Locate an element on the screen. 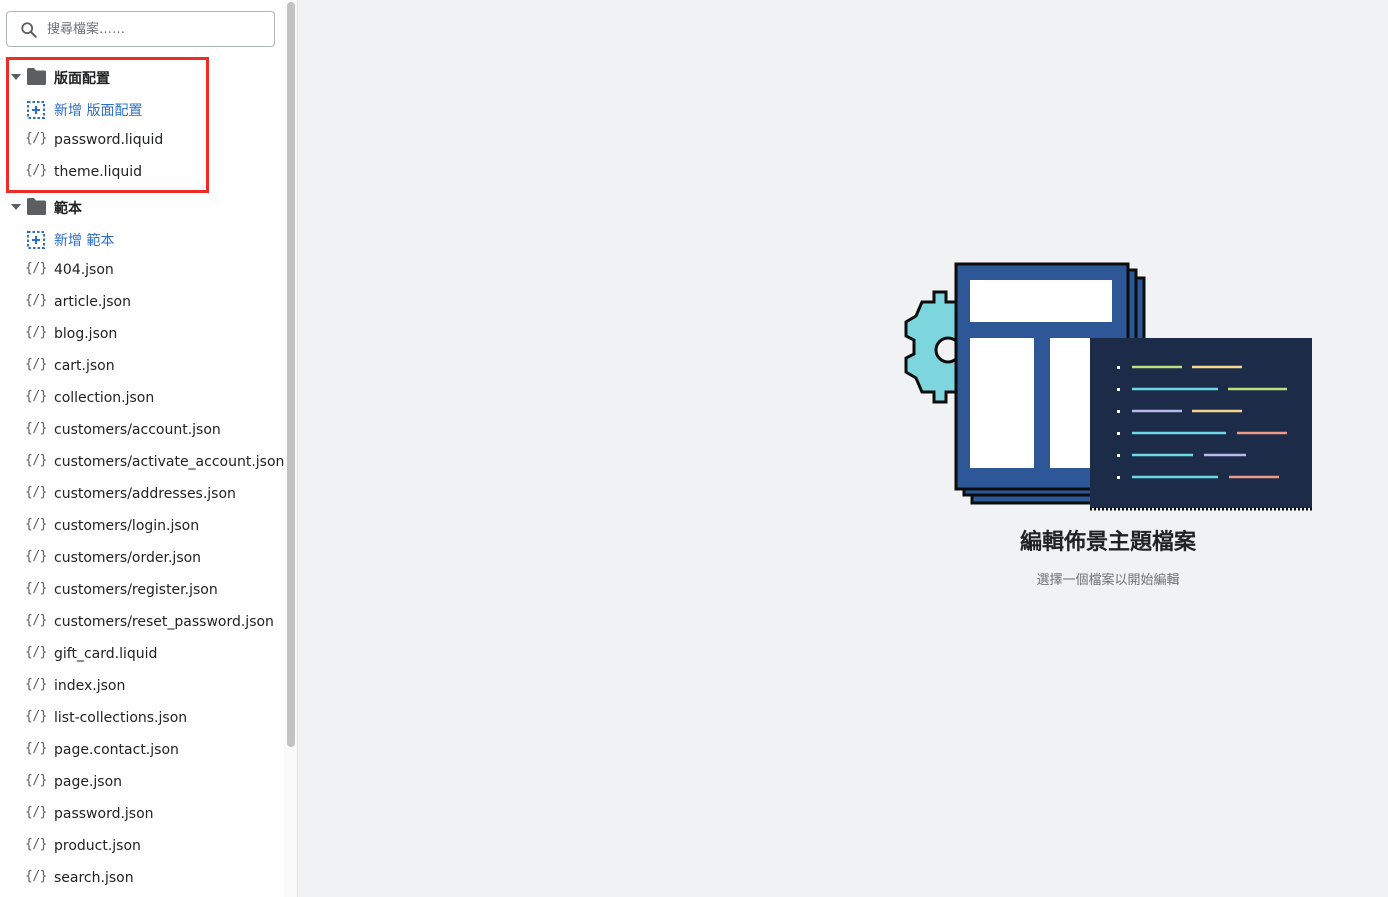 This screenshot has height=897, width=1388. theme-editor-illustration is located at coordinates (1108, 386).